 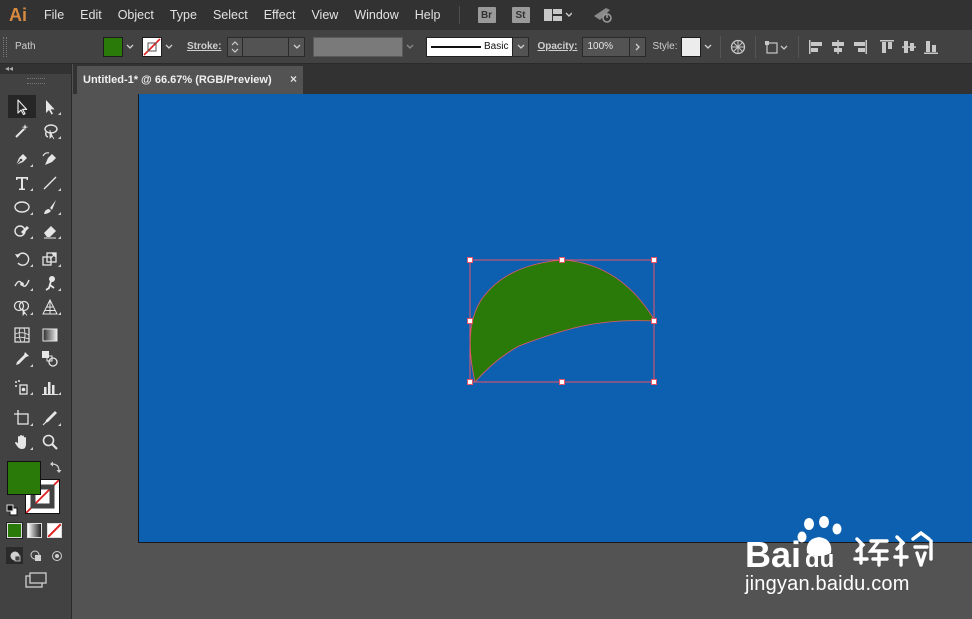 What do you see at coordinates (56, 555) in the screenshot?
I see `draw-inside-icon` at bounding box center [56, 555].